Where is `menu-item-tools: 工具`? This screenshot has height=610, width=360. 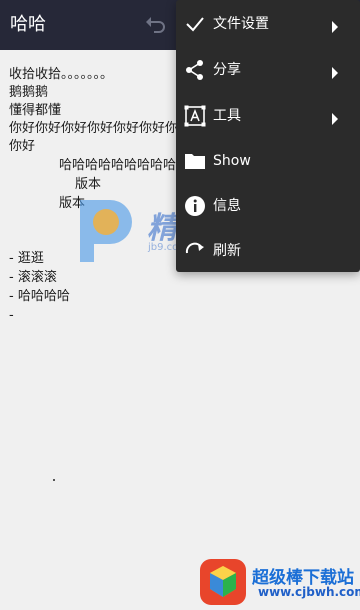 menu-item-tools: 工具 is located at coordinates (268, 116).